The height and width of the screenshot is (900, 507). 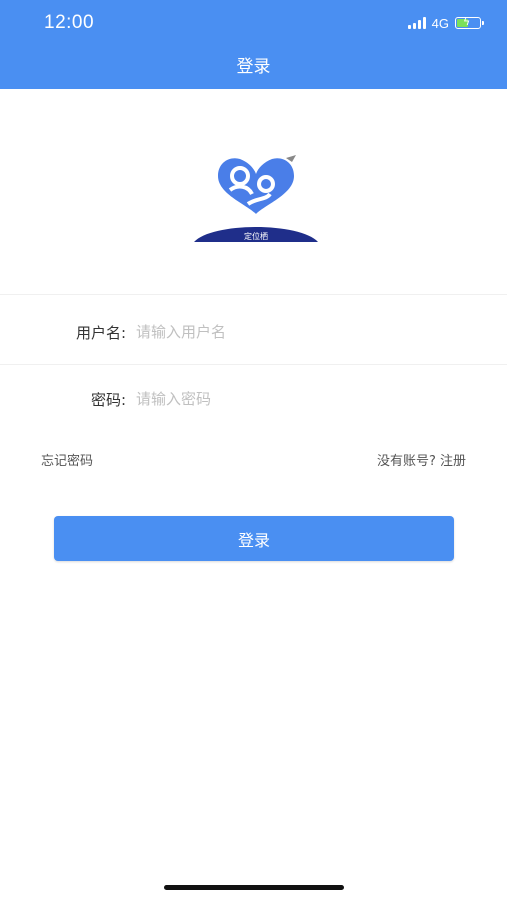 What do you see at coordinates (69, 22) in the screenshot?
I see `status-time: 12:00` at bounding box center [69, 22].